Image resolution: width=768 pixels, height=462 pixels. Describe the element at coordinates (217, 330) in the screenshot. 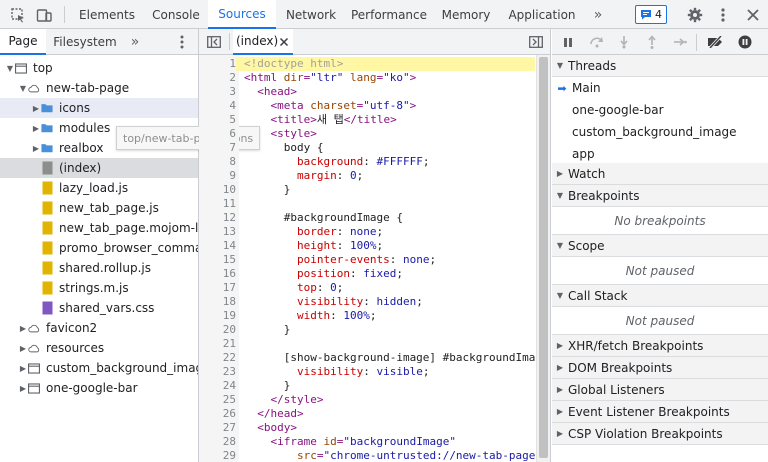

I see `line-number: 20` at that location.